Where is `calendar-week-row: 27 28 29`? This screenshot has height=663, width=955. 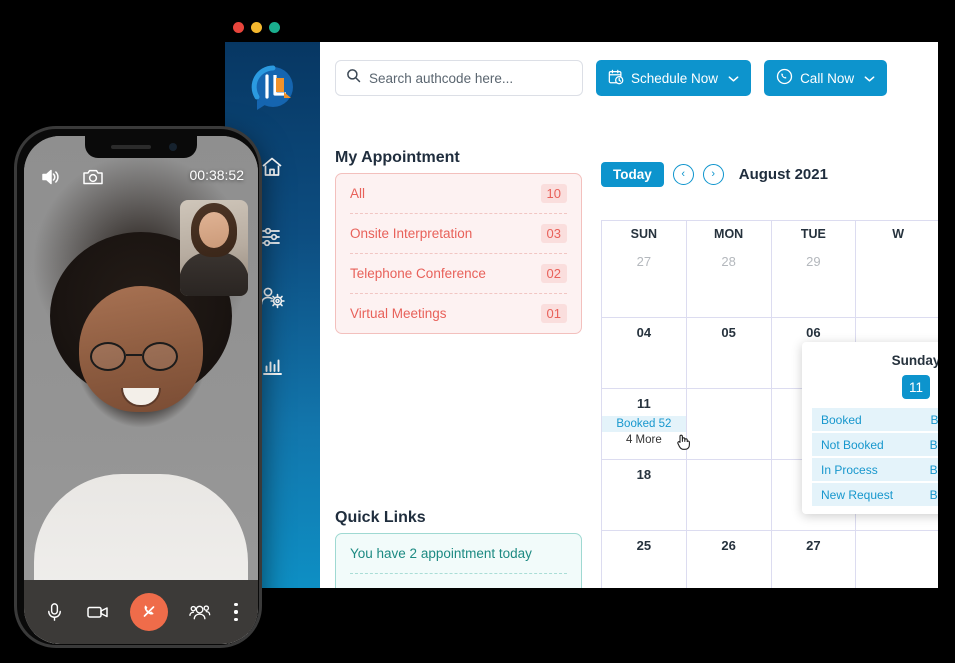
calendar-week-row: 27 28 29 is located at coordinates (770, 282).